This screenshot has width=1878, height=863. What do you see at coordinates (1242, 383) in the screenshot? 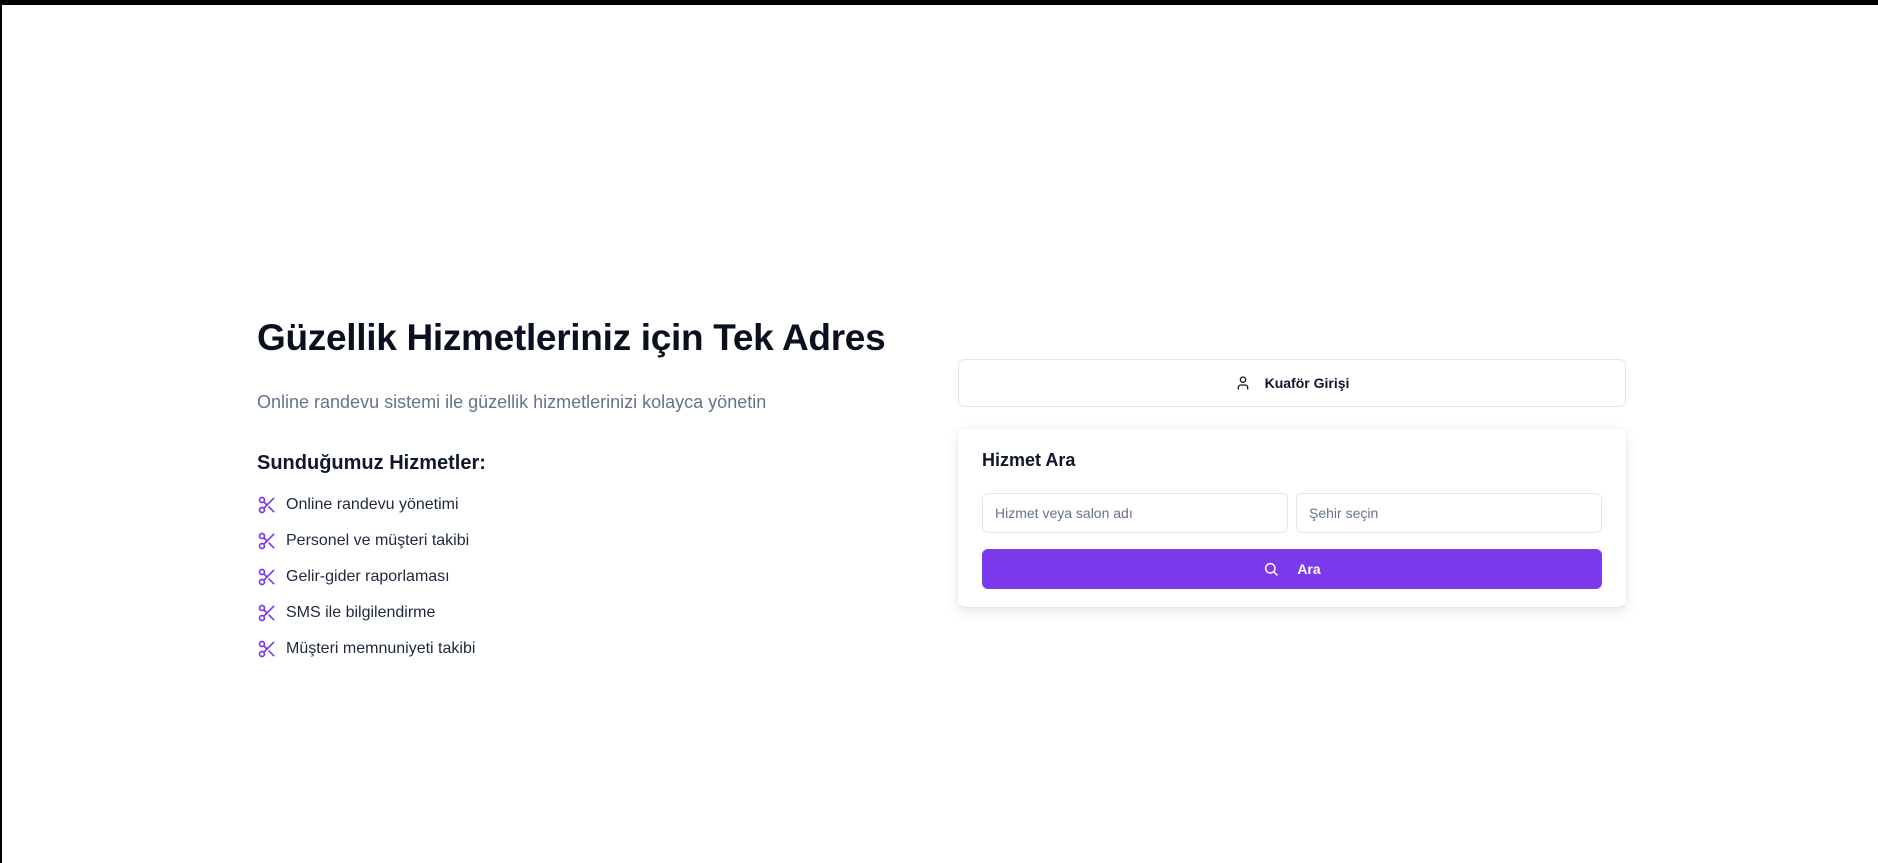
I see `user-icon` at bounding box center [1242, 383].